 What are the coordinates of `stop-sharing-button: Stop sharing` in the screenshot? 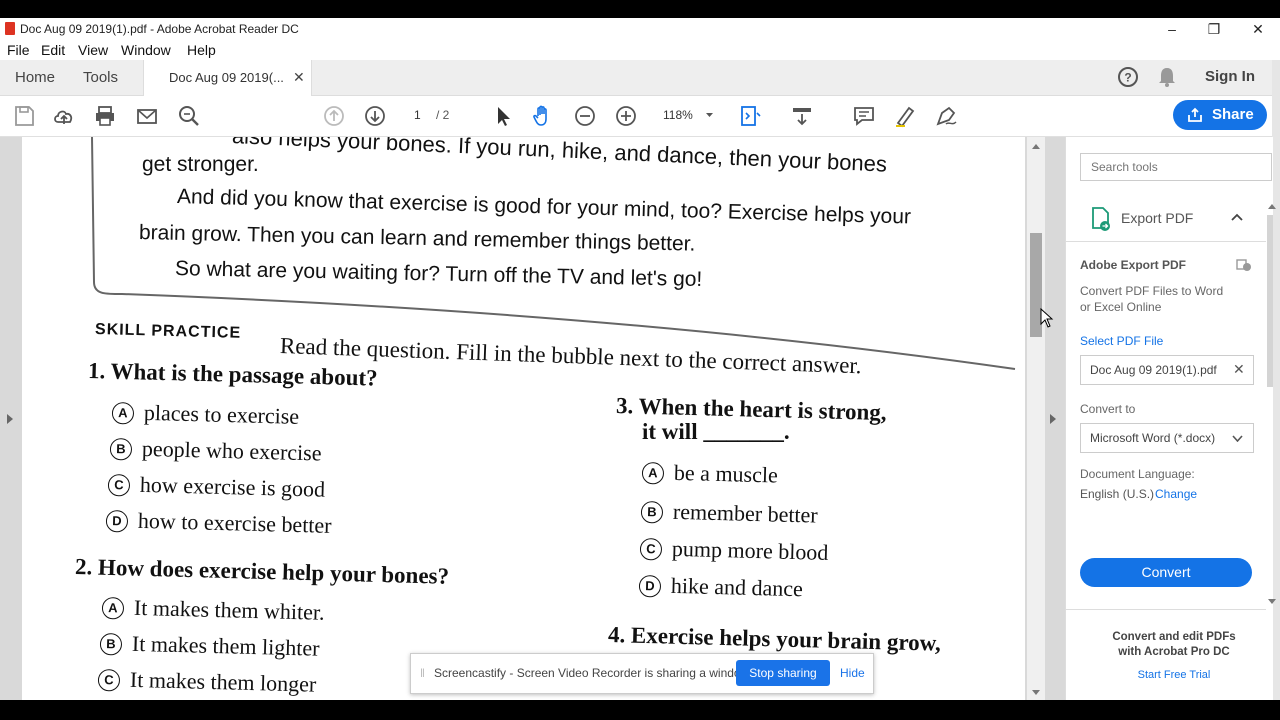 It's located at (783, 673).